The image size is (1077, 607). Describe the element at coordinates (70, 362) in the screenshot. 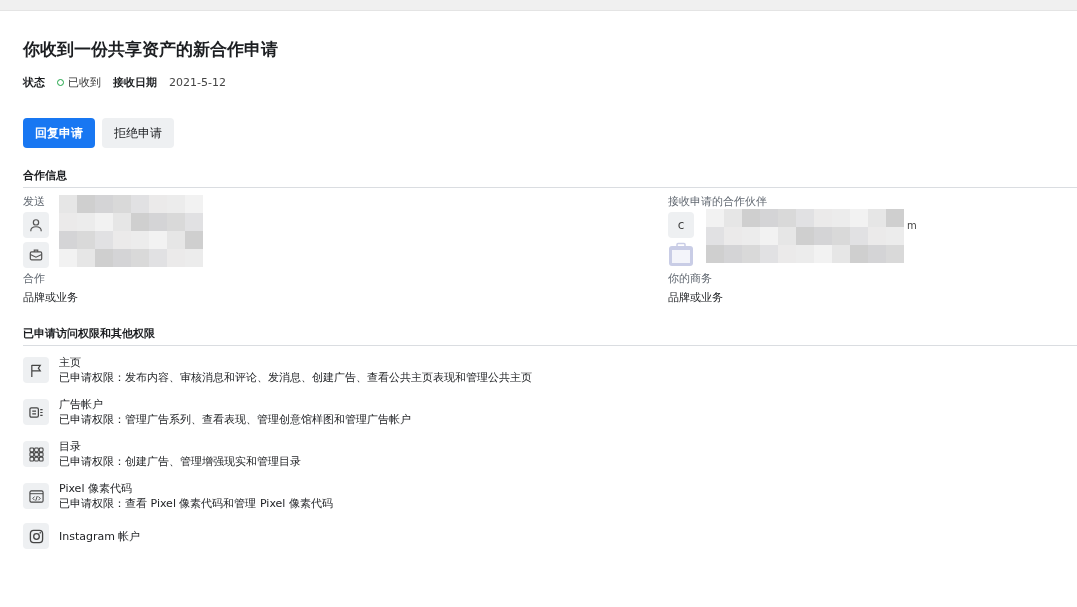

I see `asset-name: 主页` at that location.